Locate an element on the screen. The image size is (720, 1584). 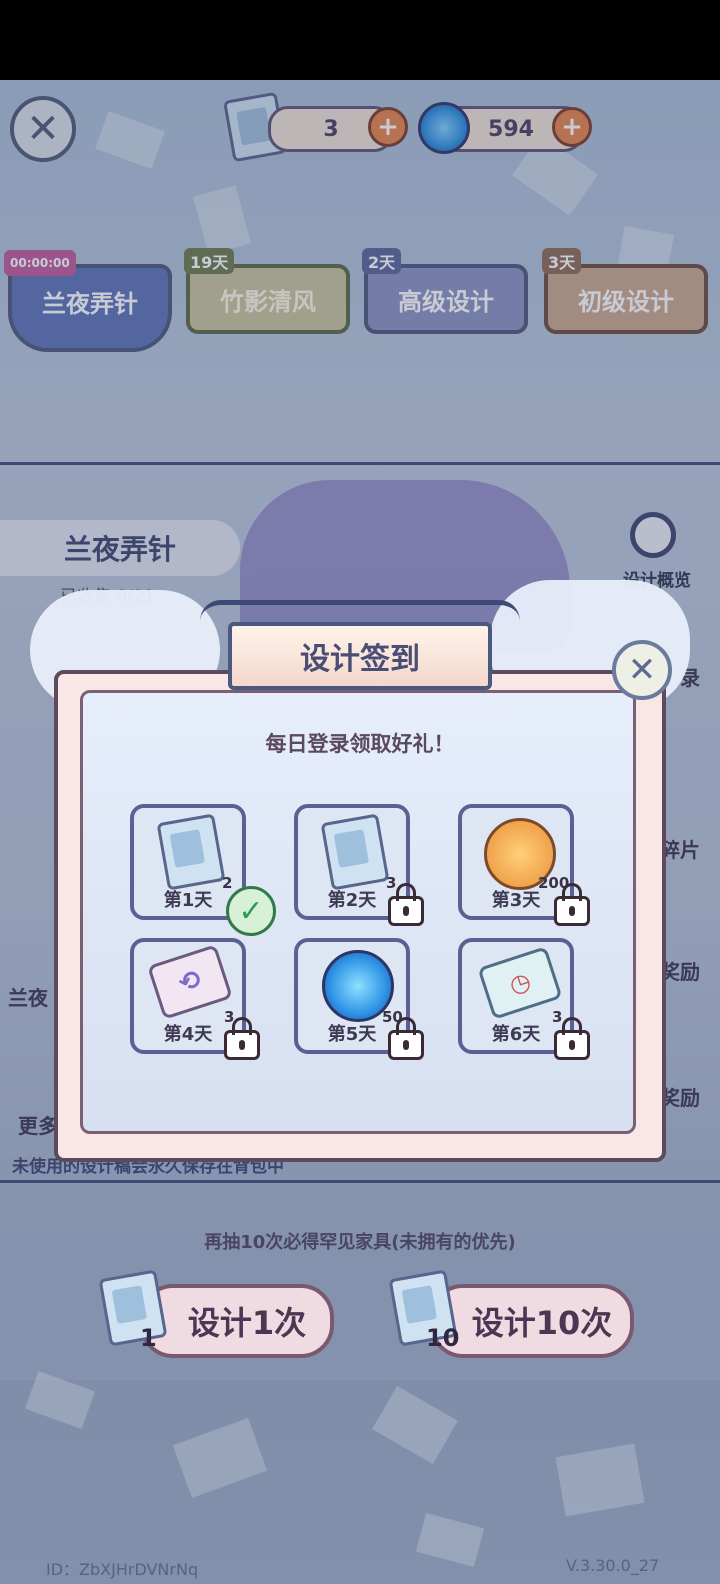
draw-ten-body: 设计10次 is located at coordinates (532, 1321).